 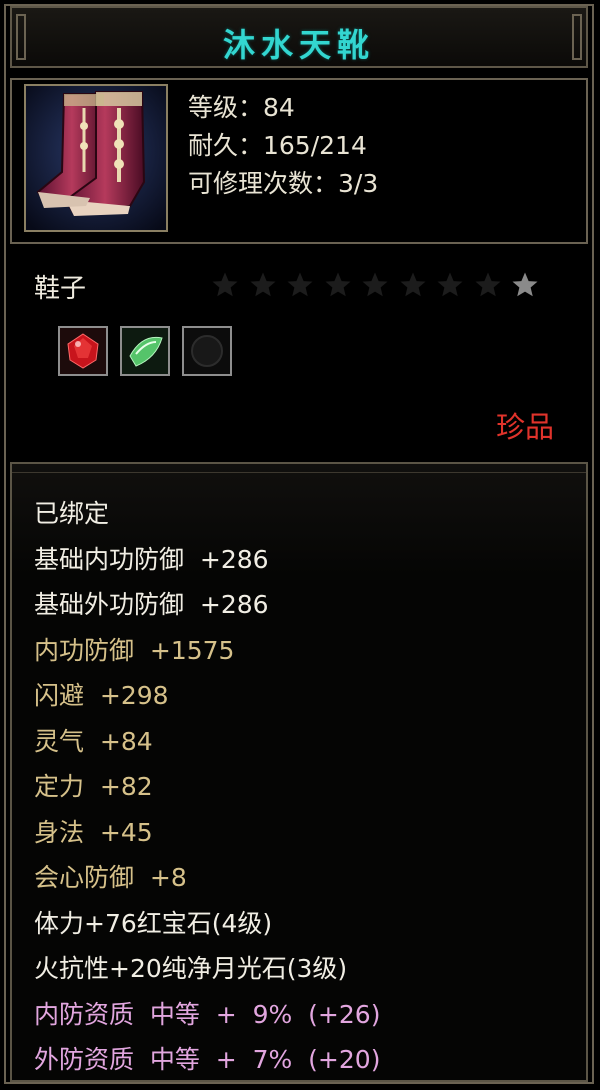 What do you see at coordinates (207, 1059) in the screenshot?
I see `attribute-line: 外防资质 中等 + 7% (+20)` at bounding box center [207, 1059].